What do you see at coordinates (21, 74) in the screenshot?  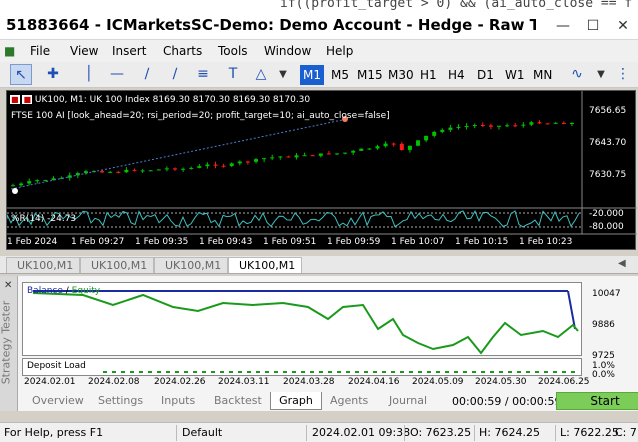 I see `cursor-icon: ↖` at bounding box center [21, 74].